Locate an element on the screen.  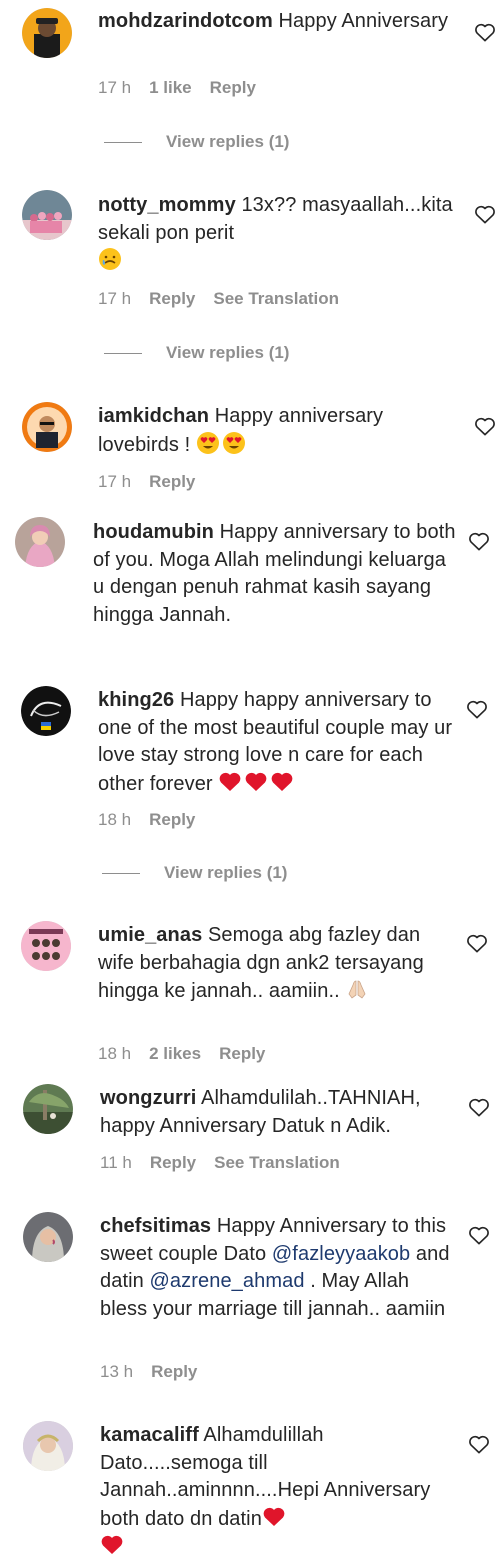
mention-link: @azrene_ahmad is located at coordinates (227, 1281).